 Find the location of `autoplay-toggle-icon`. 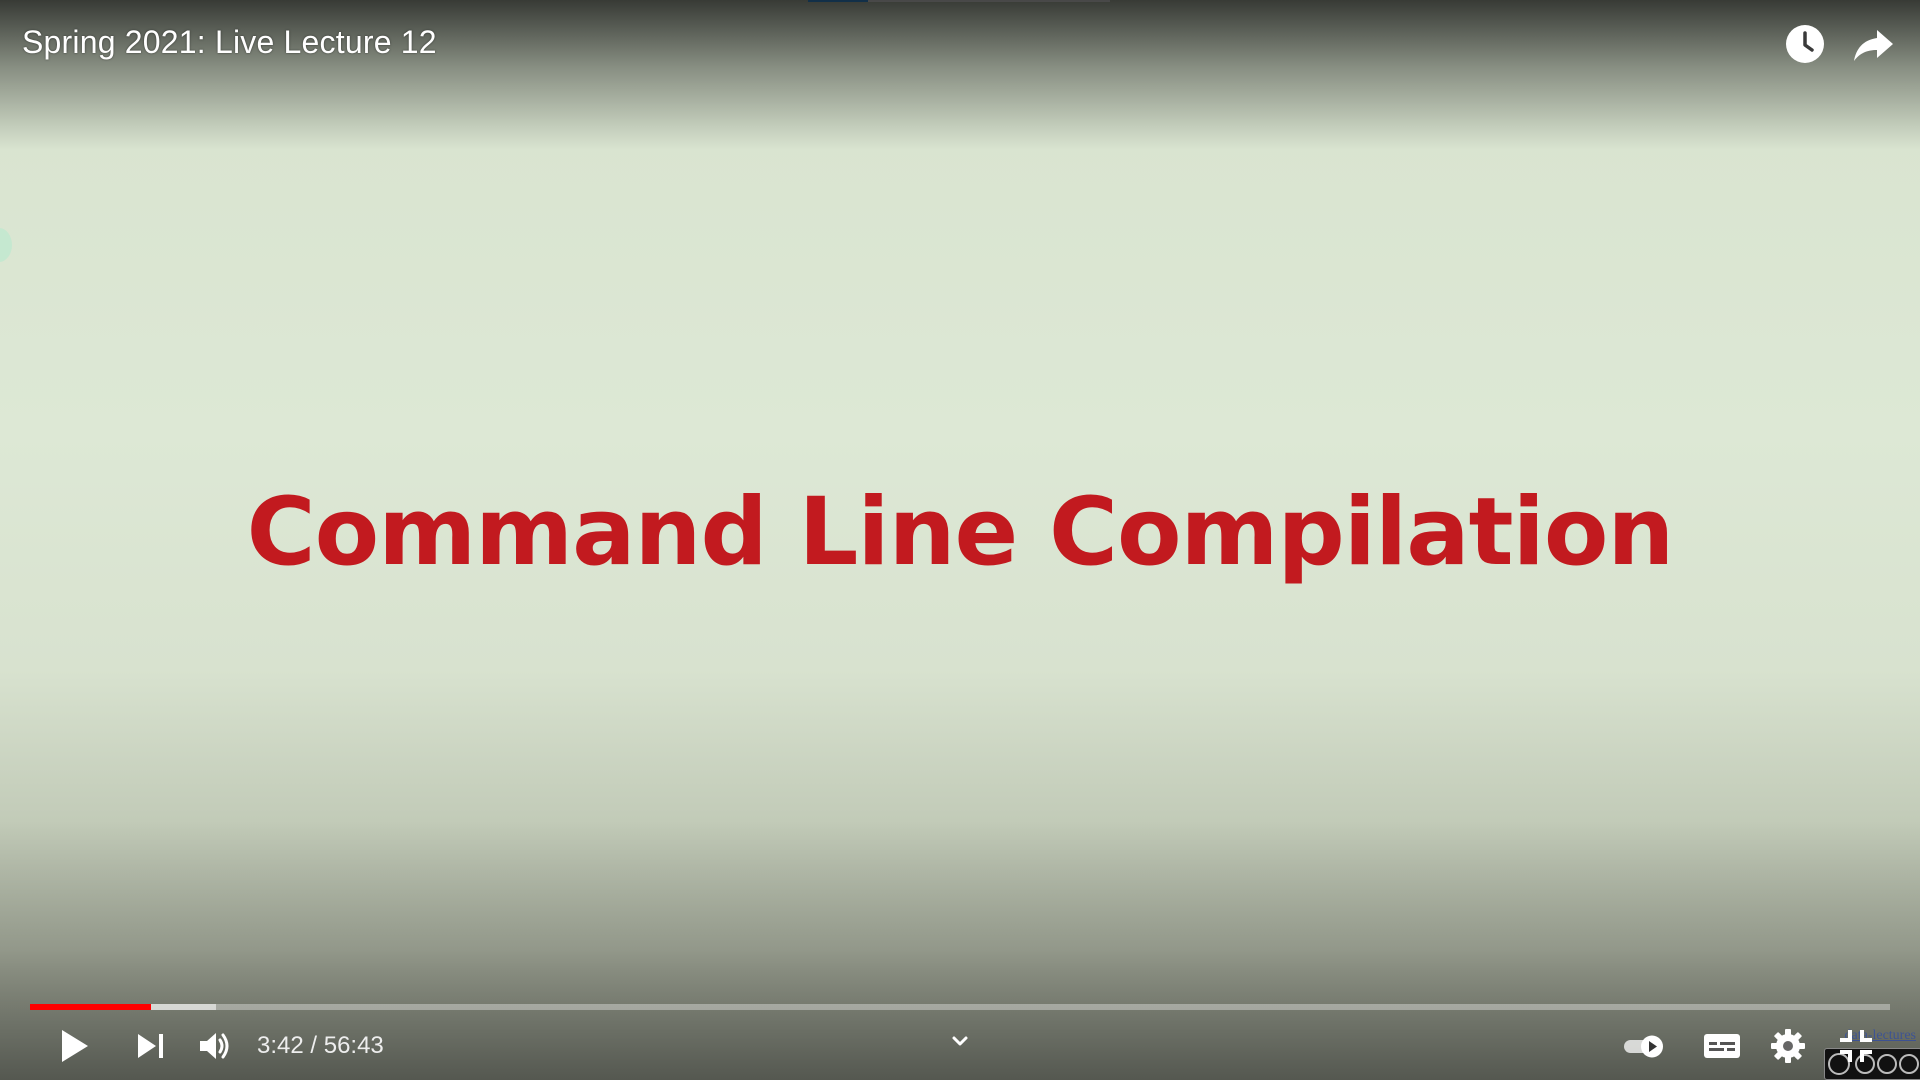

autoplay-toggle-icon is located at coordinates (1643, 1046).